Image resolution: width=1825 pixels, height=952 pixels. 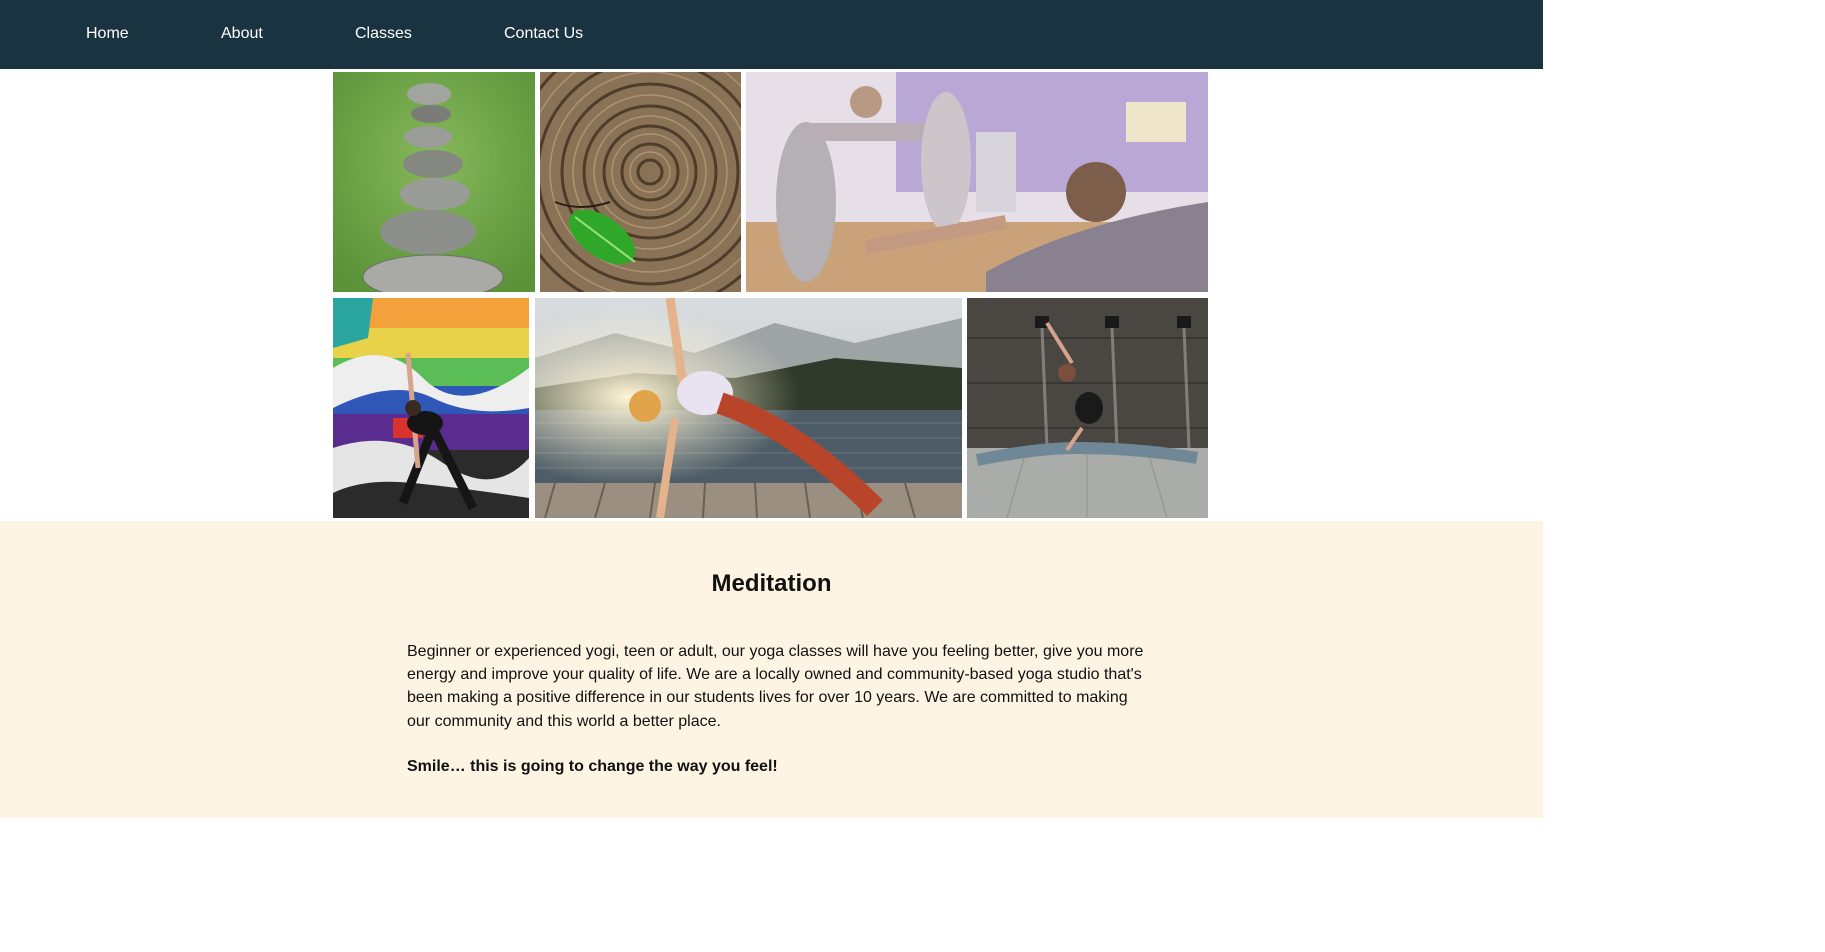 What do you see at coordinates (434, 182) in the screenshot?
I see `stacked-stones-photo` at bounding box center [434, 182].